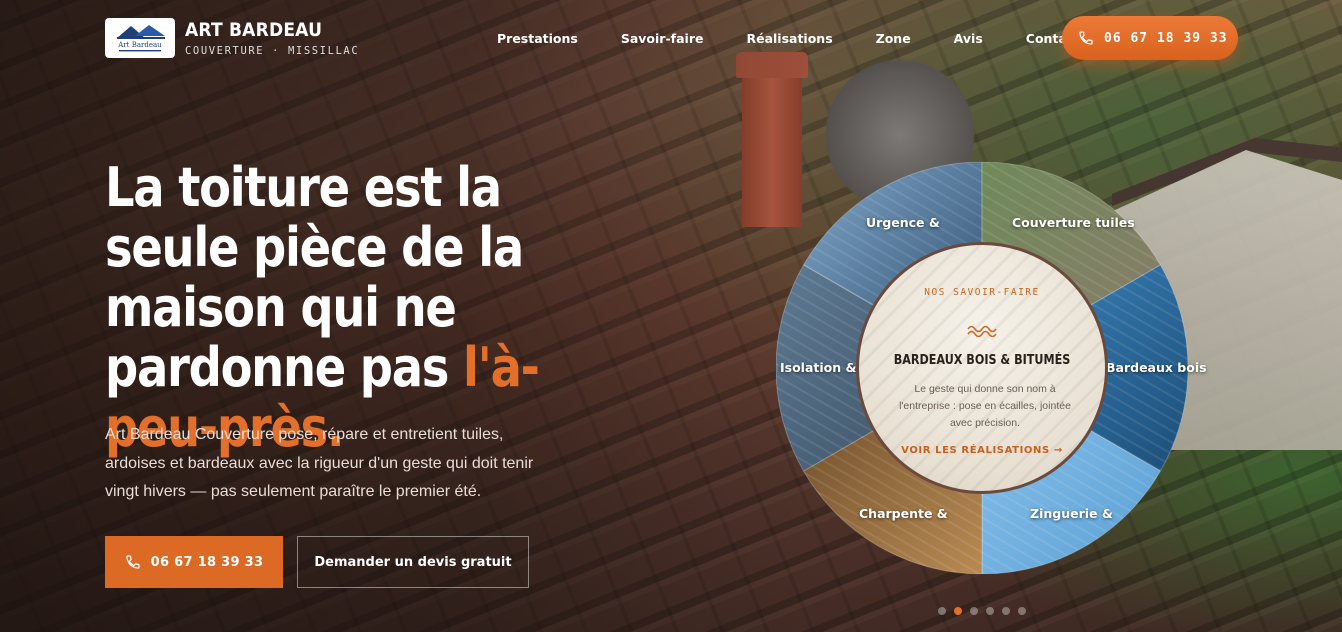  I want to click on quote-button: Demander un devis gratuit, so click(413, 562).